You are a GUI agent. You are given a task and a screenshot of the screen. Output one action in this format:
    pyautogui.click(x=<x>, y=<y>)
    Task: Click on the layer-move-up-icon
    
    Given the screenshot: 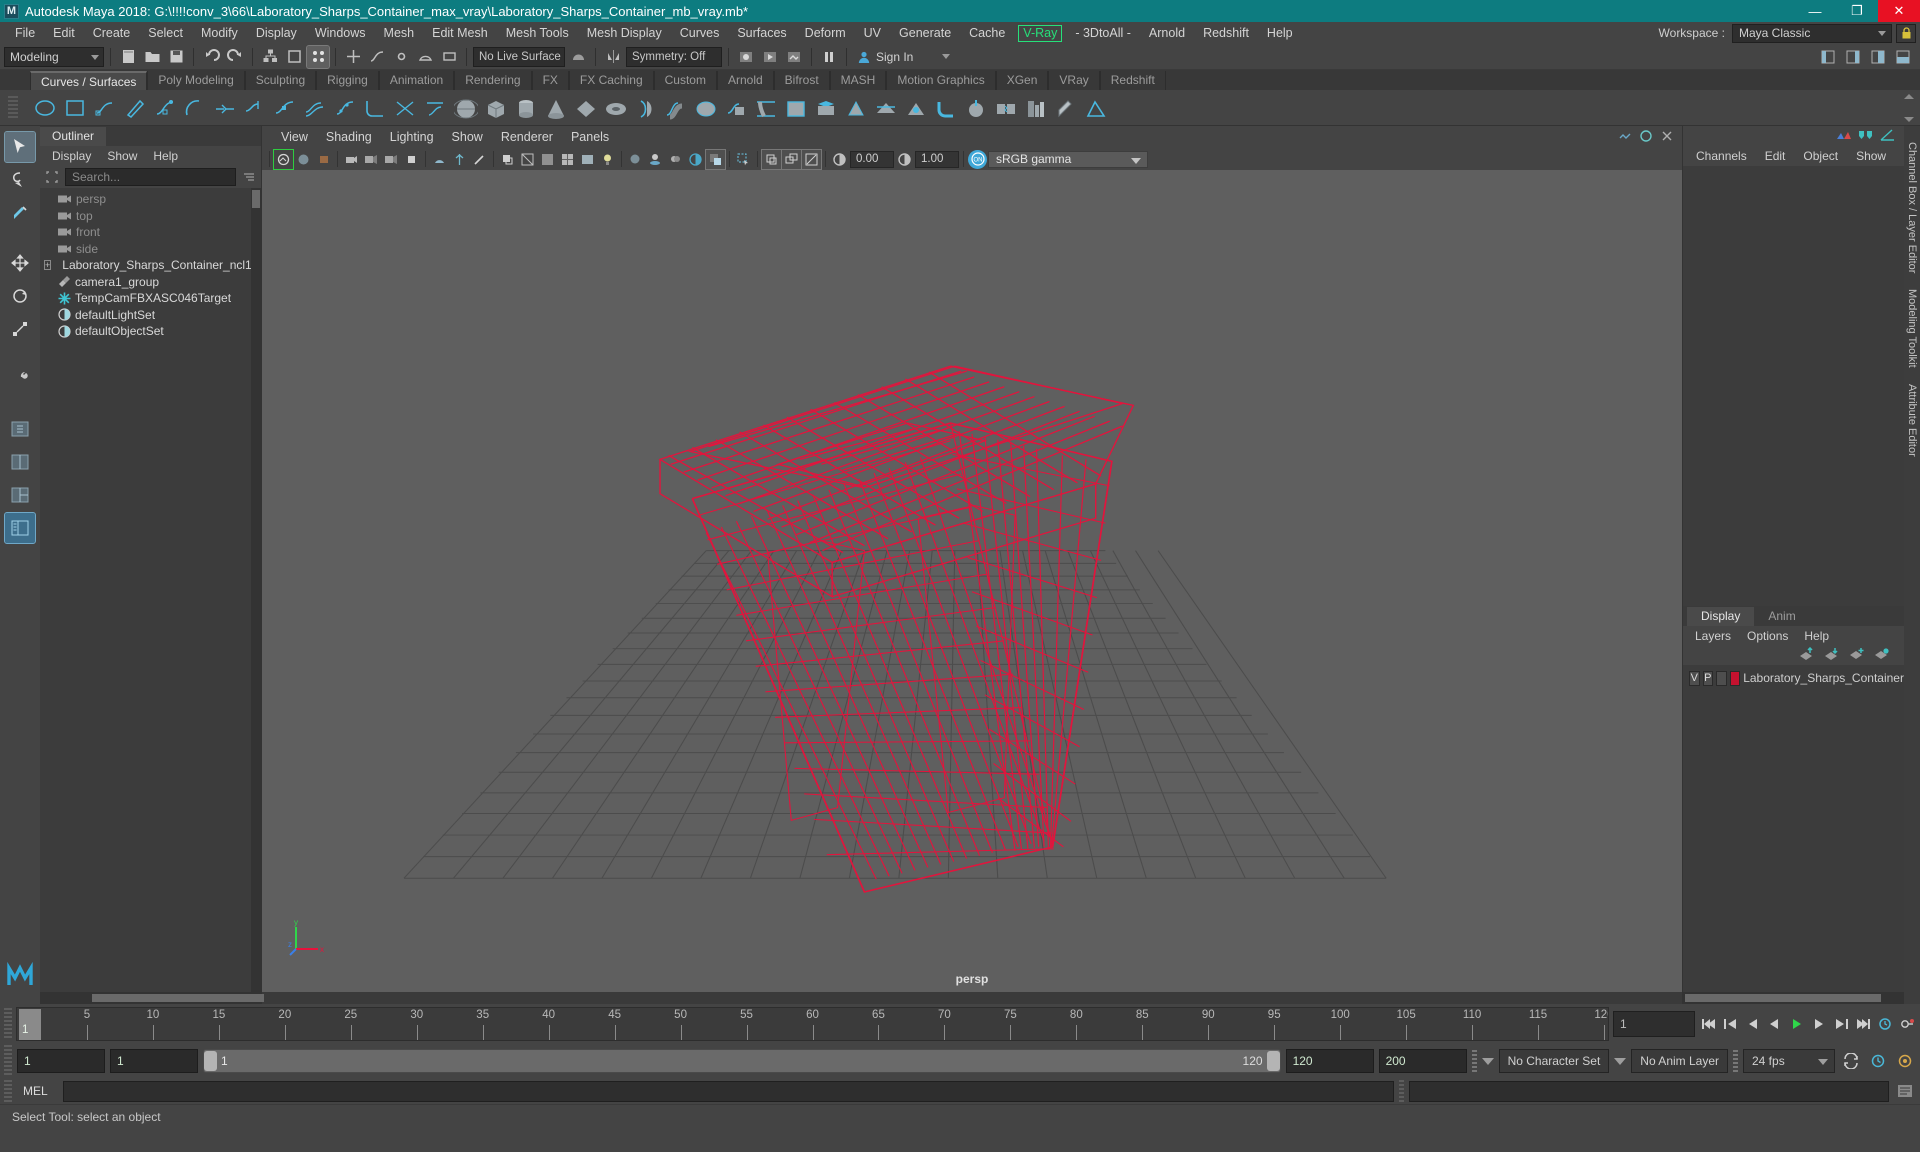 What is the action you would take?
    pyautogui.click(x=1807, y=655)
    